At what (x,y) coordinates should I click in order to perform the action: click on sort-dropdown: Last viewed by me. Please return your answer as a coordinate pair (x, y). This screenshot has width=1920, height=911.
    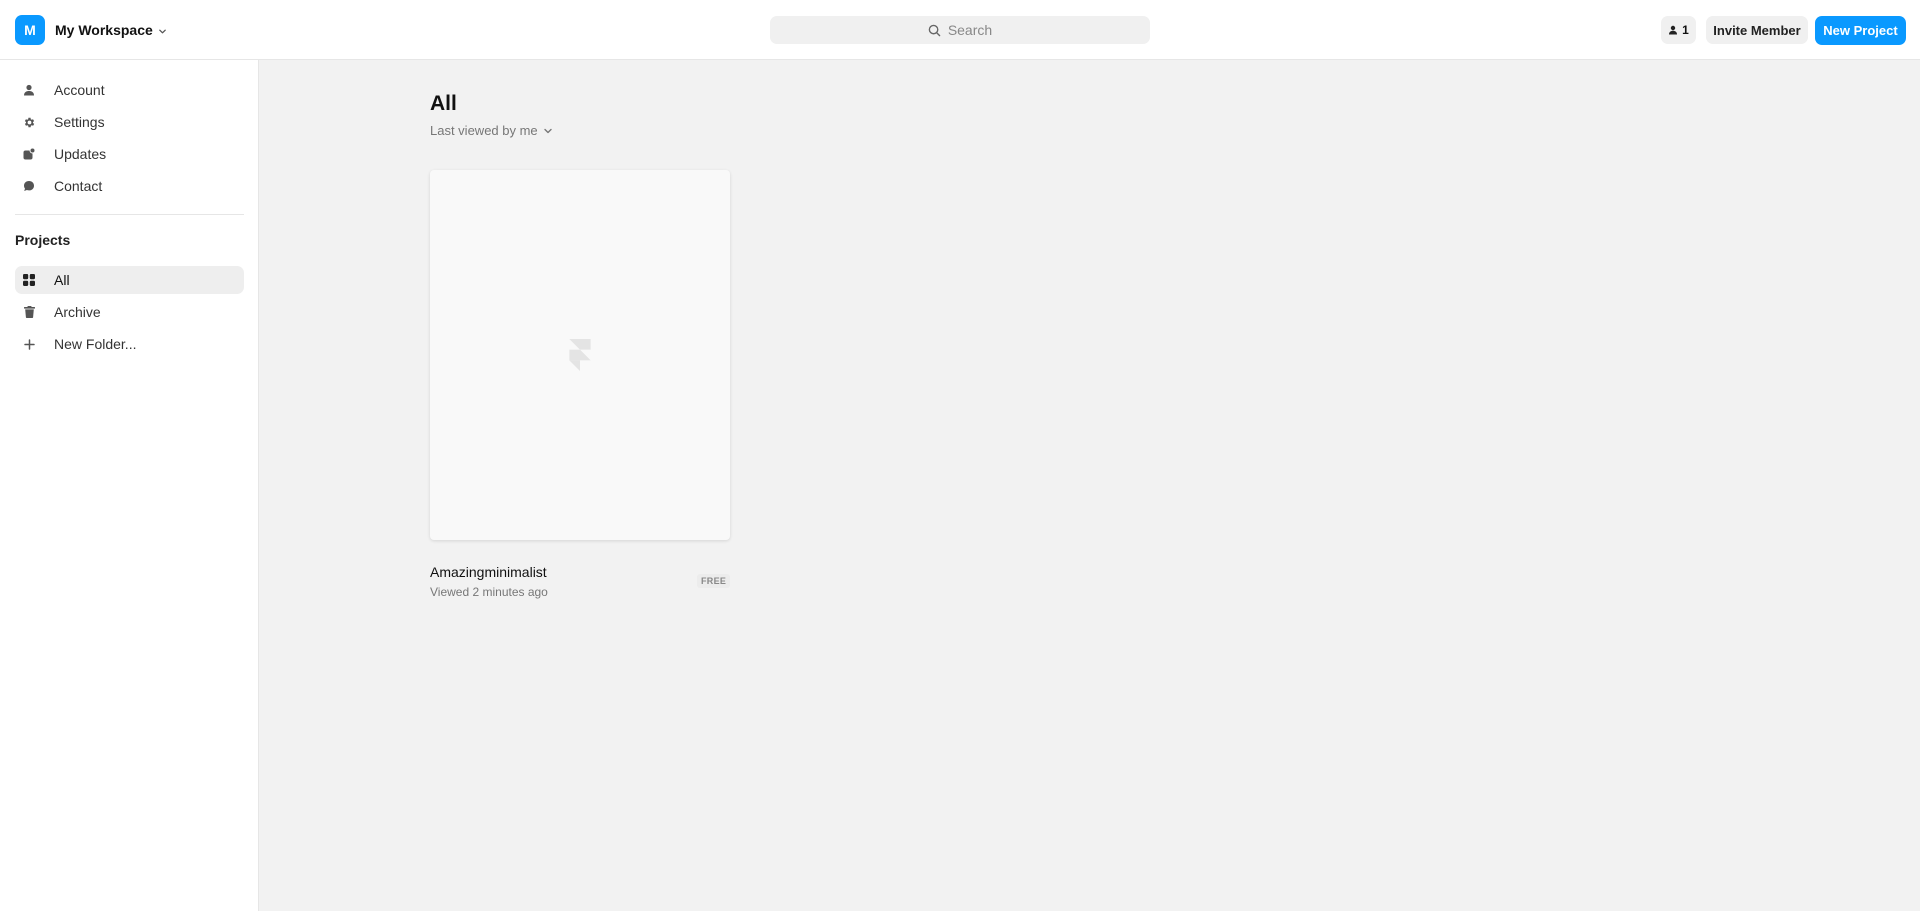
    Looking at the image, I should click on (491, 130).